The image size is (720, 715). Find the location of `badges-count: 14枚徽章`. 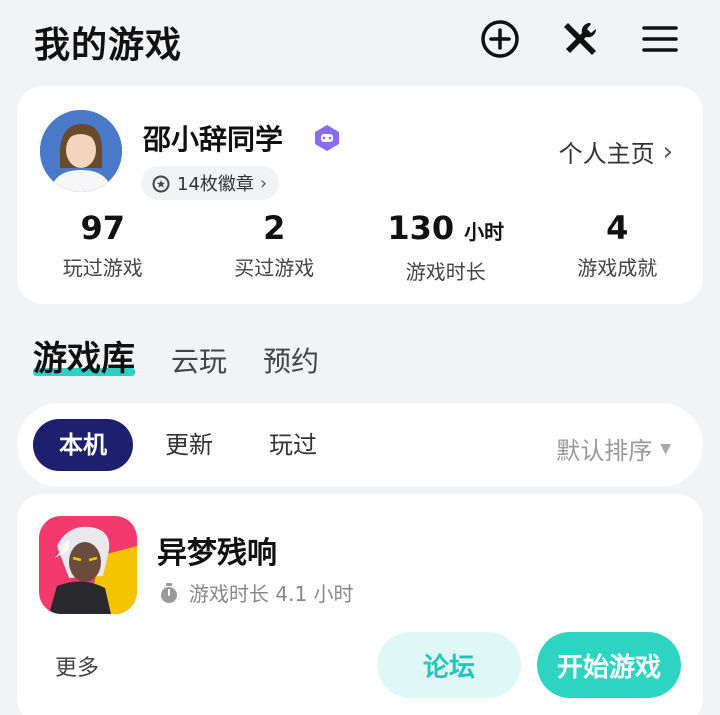

badges-count: 14枚徽章 is located at coordinates (215, 184).